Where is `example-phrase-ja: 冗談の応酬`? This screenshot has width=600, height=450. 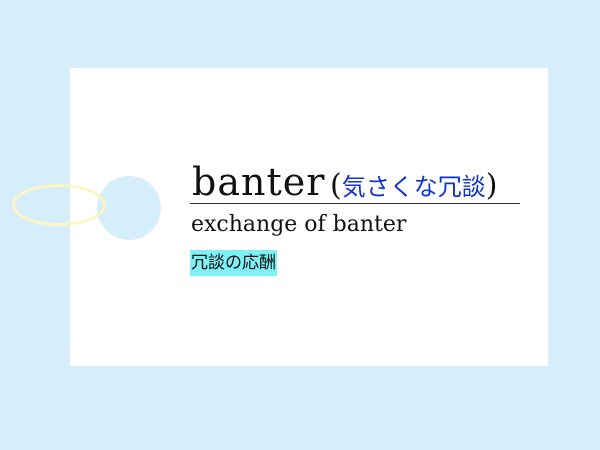 example-phrase-ja: 冗談の応酬 is located at coordinates (233, 263).